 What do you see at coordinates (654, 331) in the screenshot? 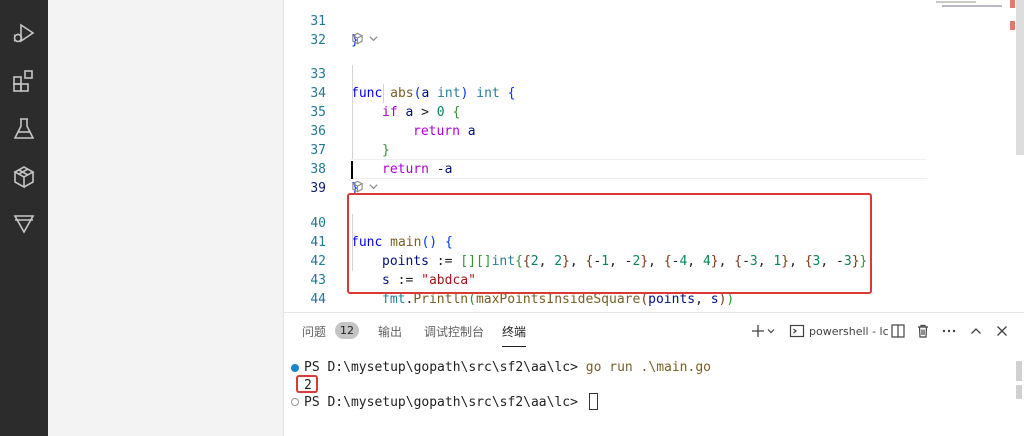
I see `panel-tabs: 问题 12 输出 调试控制台 终端 powershell - lc` at bounding box center [654, 331].